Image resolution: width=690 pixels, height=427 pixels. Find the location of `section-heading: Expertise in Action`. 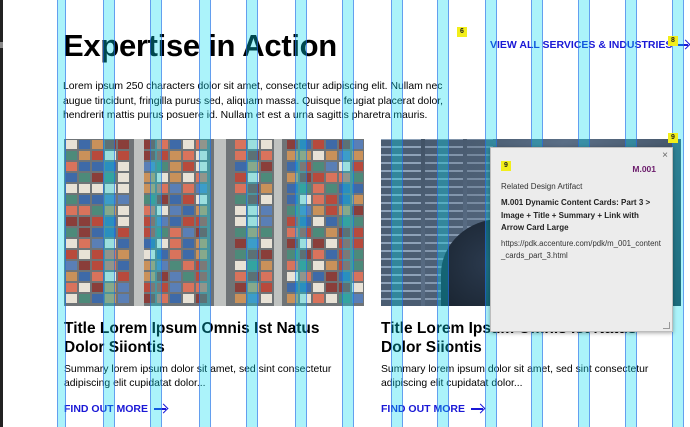

section-heading: Expertise in Action is located at coordinates (200, 45).